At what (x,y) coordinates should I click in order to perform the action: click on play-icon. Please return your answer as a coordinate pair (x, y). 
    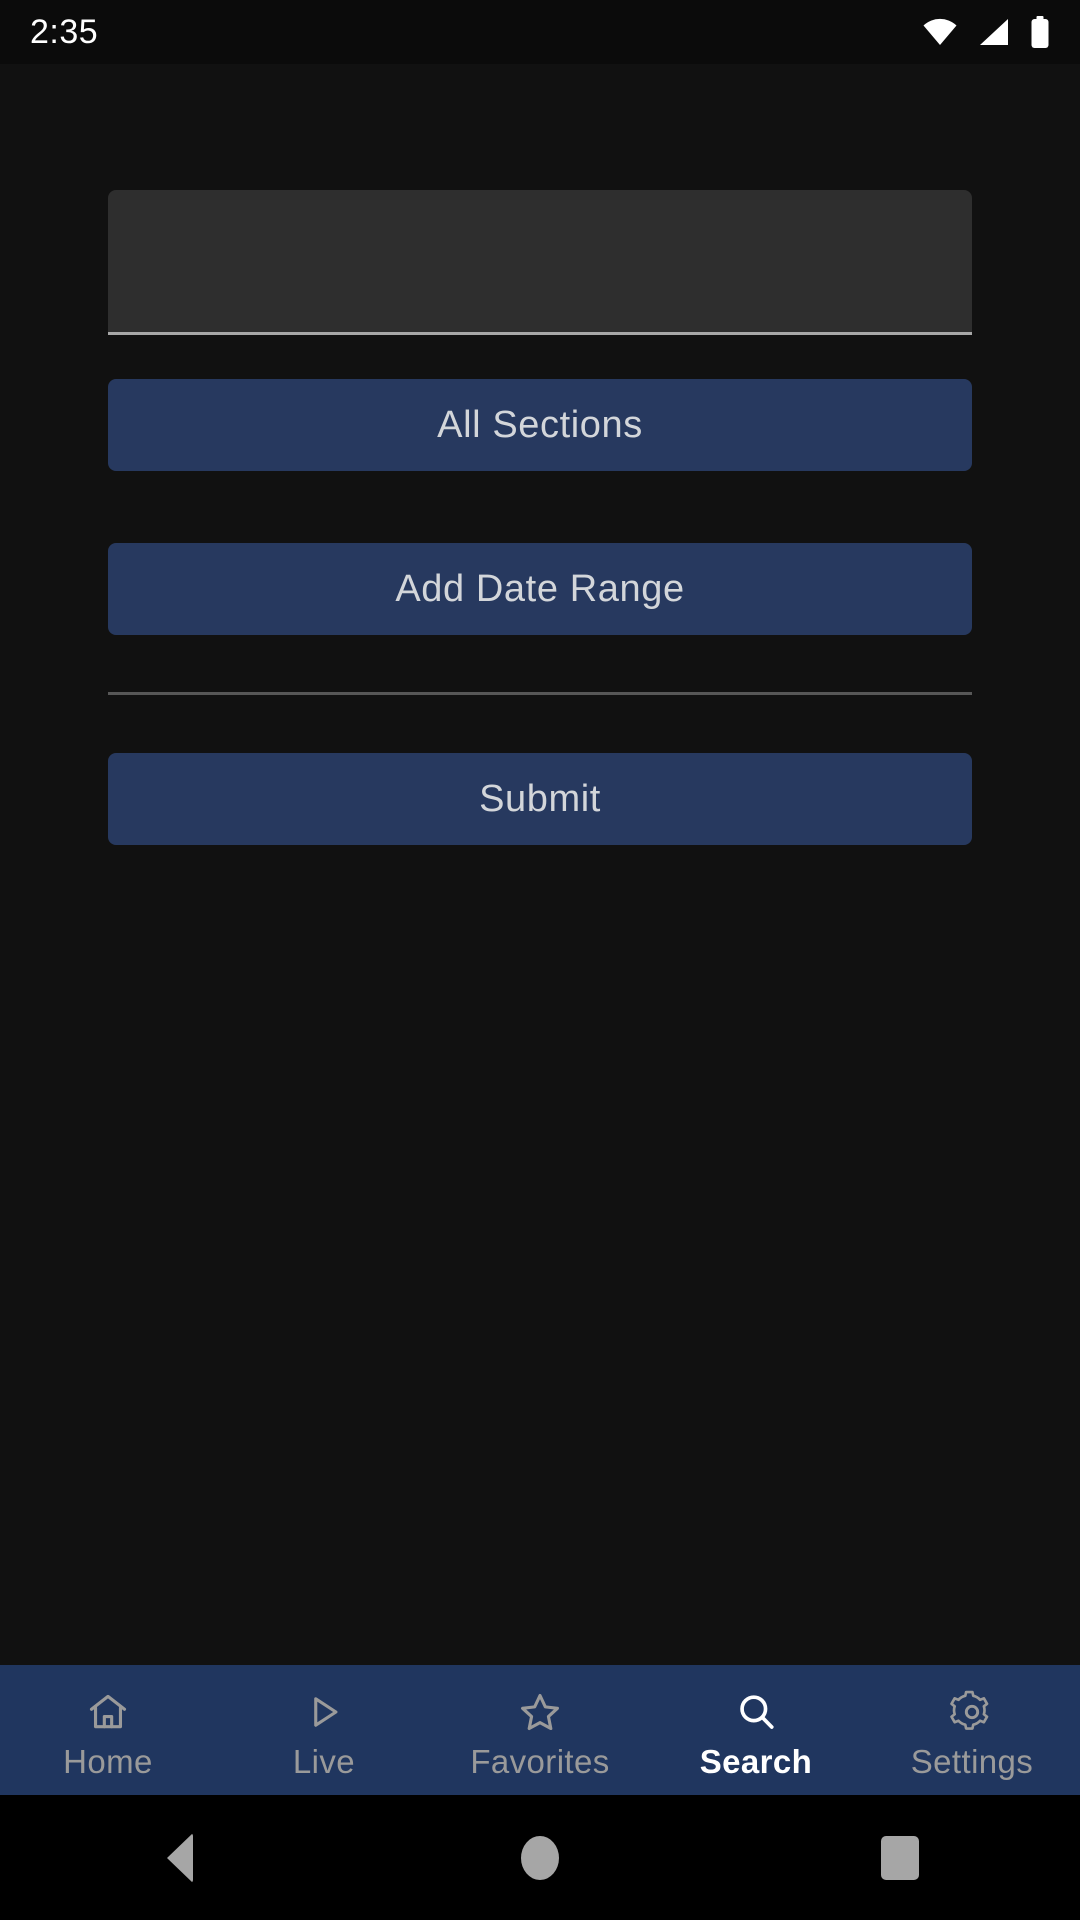
    Looking at the image, I should click on (324, 1712).